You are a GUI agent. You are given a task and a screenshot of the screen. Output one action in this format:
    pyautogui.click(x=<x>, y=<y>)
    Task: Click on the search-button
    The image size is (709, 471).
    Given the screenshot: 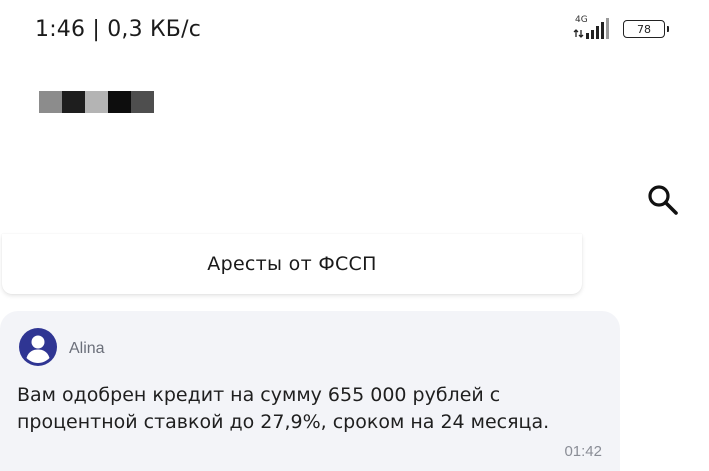 What is the action you would take?
    pyautogui.click(x=663, y=200)
    